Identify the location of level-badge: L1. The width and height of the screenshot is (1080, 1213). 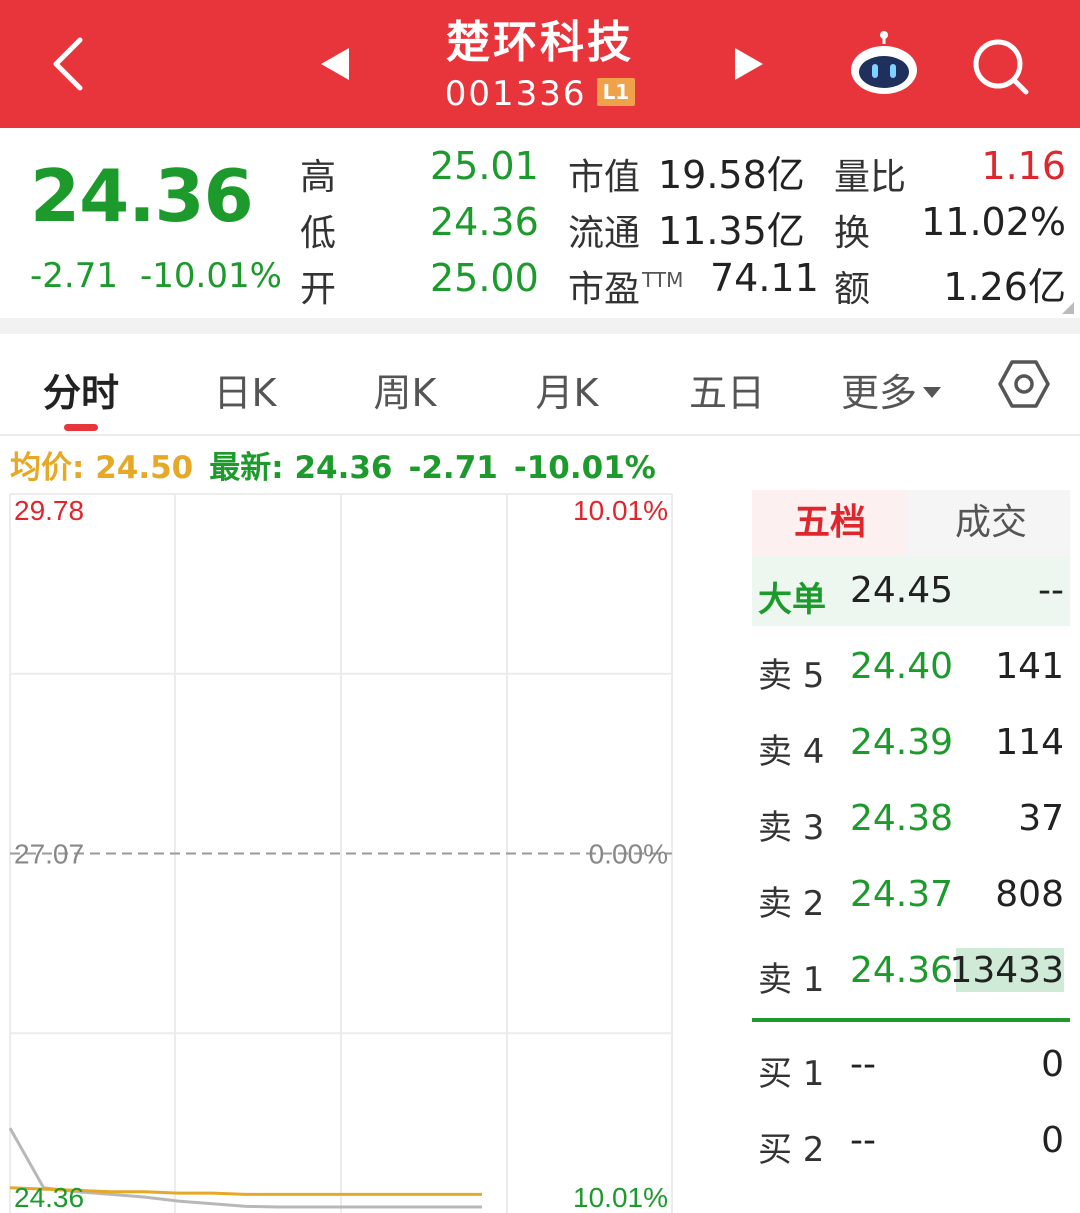
(616, 92).